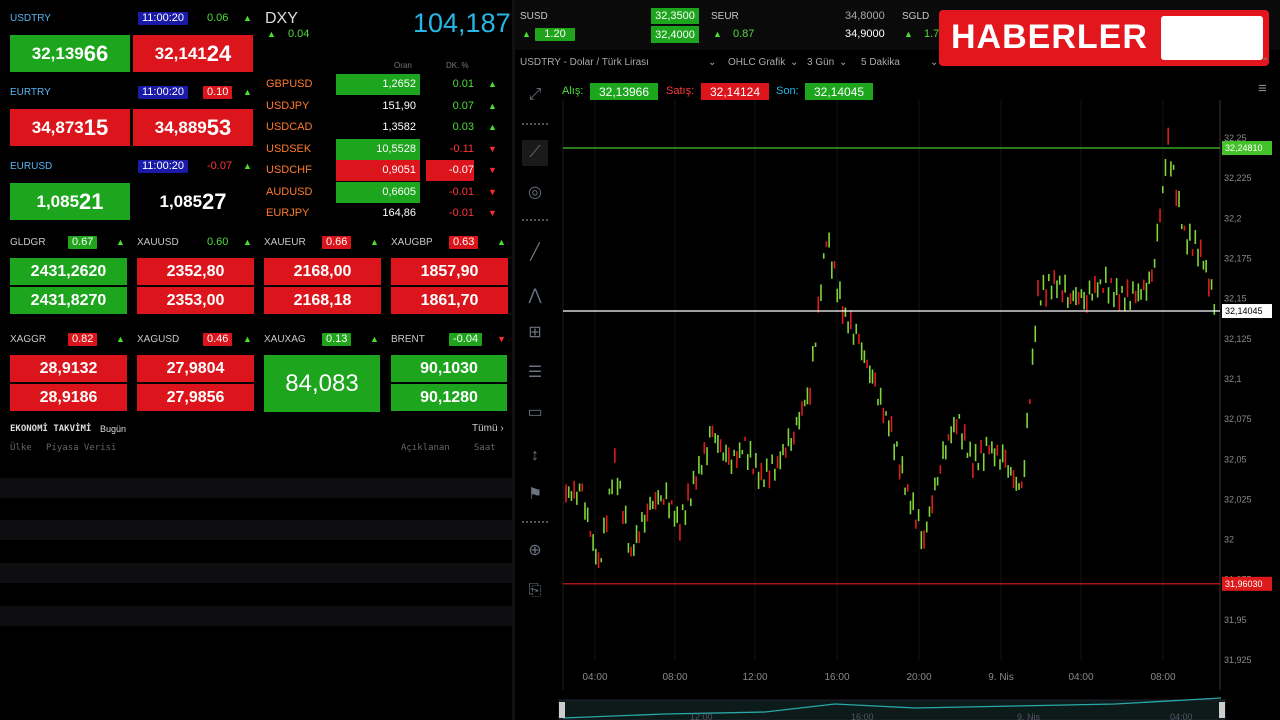 This screenshot has width=1280, height=720. Describe the element at coordinates (918, 677) in the screenshot. I see `x-tick-label: 20:00` at that location.